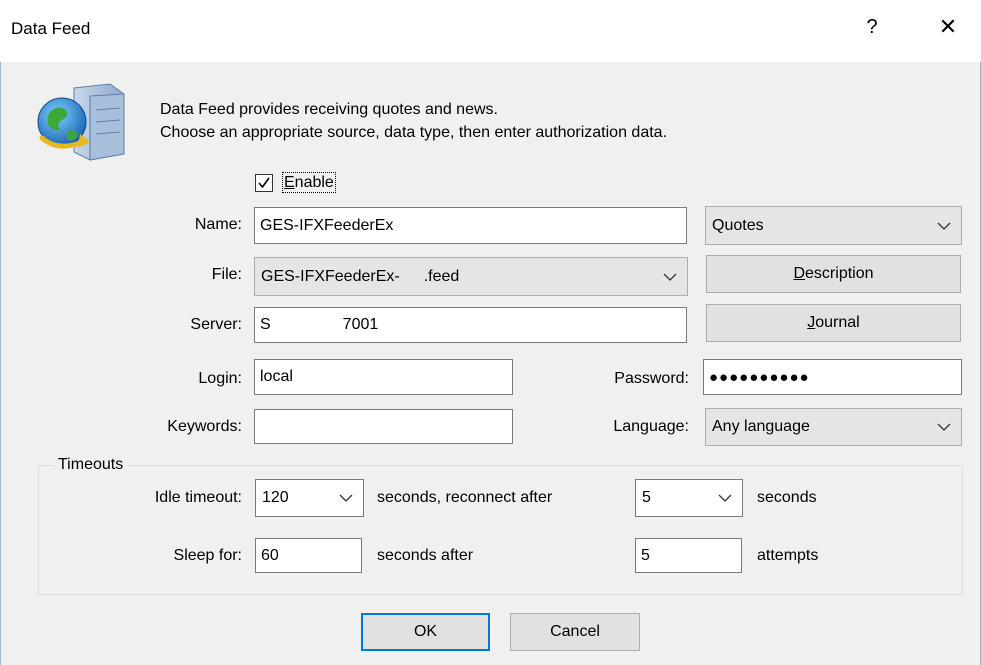 This screenshot has width=981, height=665. I want to click on window-border-left, so click(0, 363).